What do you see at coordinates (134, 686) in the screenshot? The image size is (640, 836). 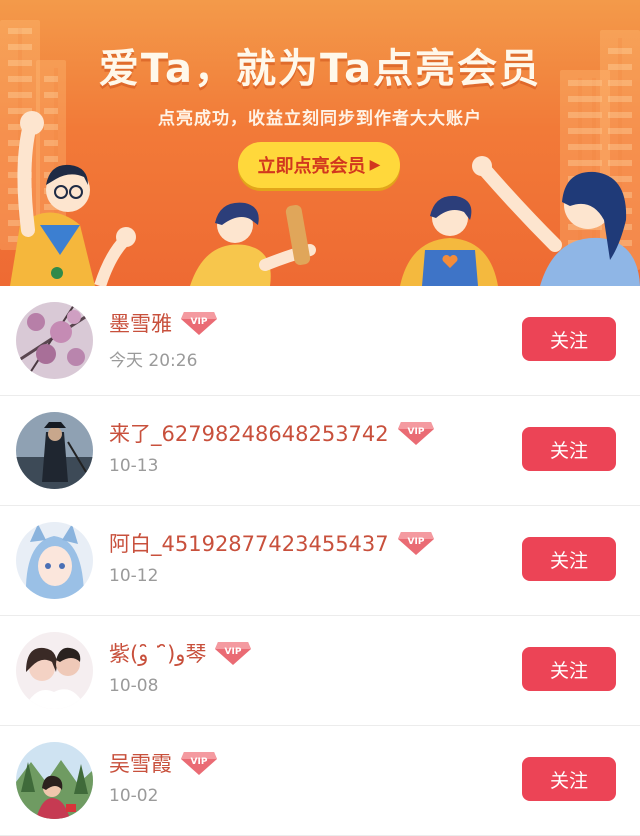 I see `follow-date: 10-08` at bounding box center [134, 686].